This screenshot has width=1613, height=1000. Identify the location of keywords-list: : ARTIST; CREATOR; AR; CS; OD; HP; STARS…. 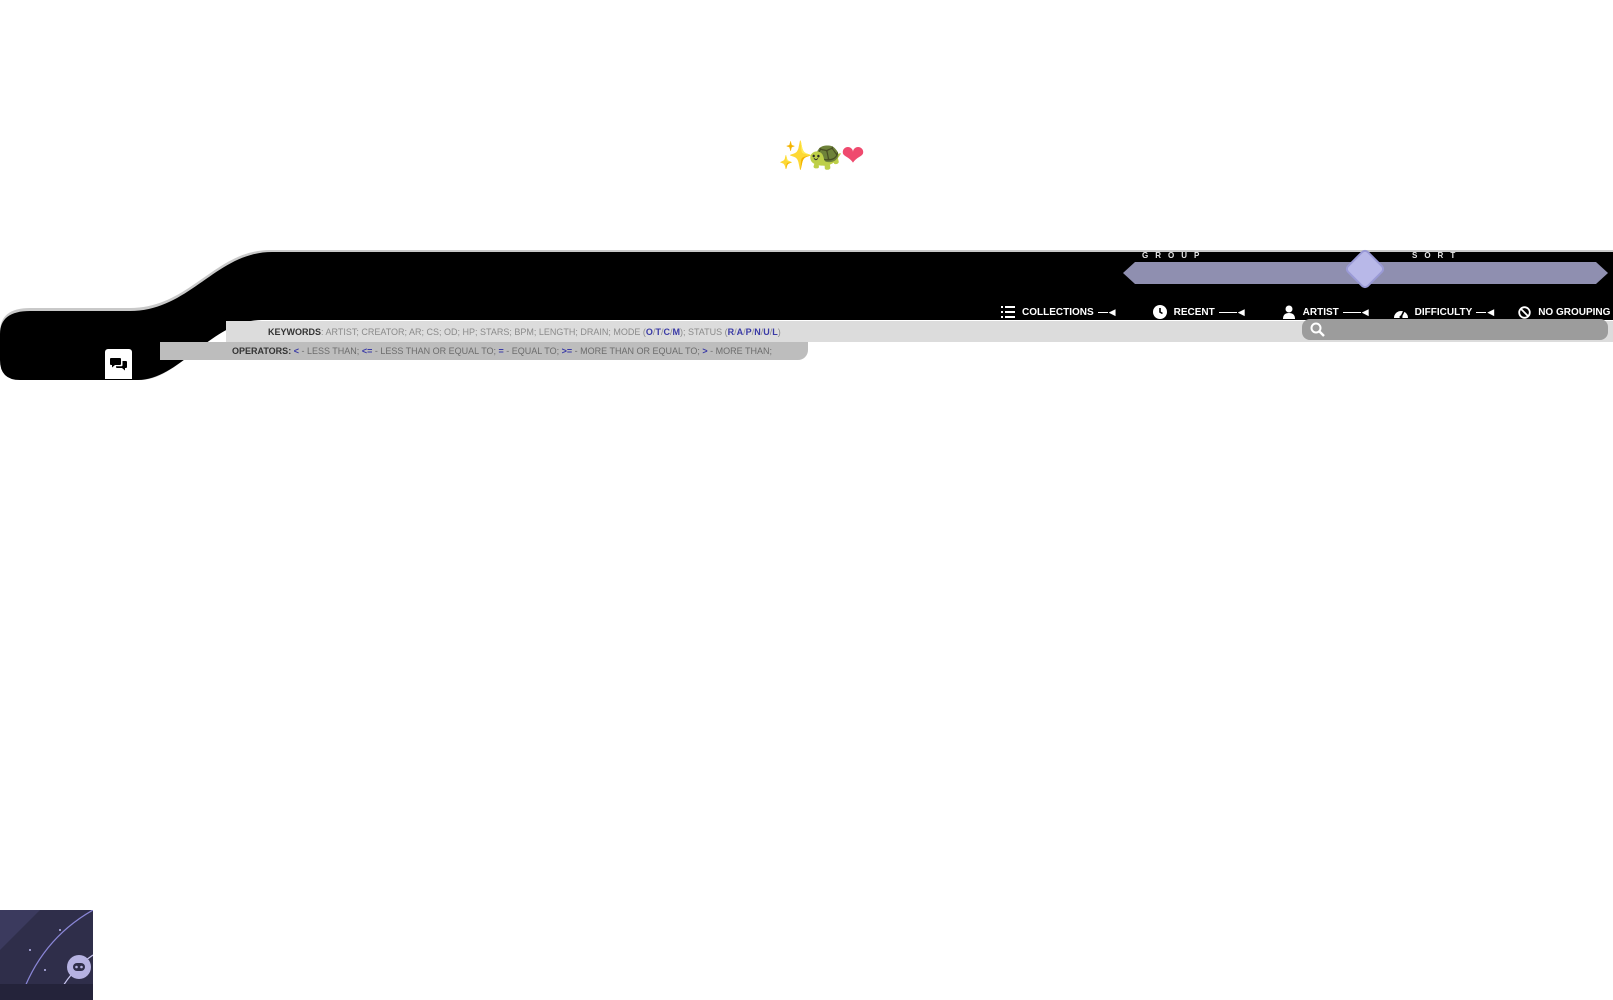
(483, 332).